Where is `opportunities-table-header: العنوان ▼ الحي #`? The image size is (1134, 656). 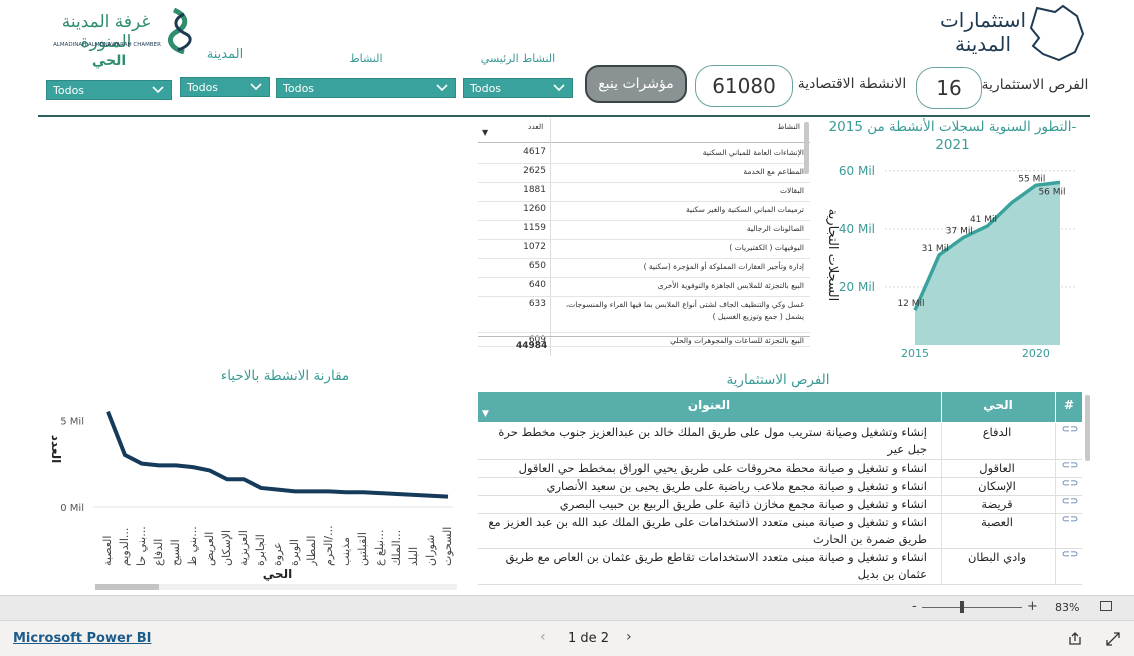 opportunities-table-header: العنوان ▼ الحي # is located at coordinates (780, 407).